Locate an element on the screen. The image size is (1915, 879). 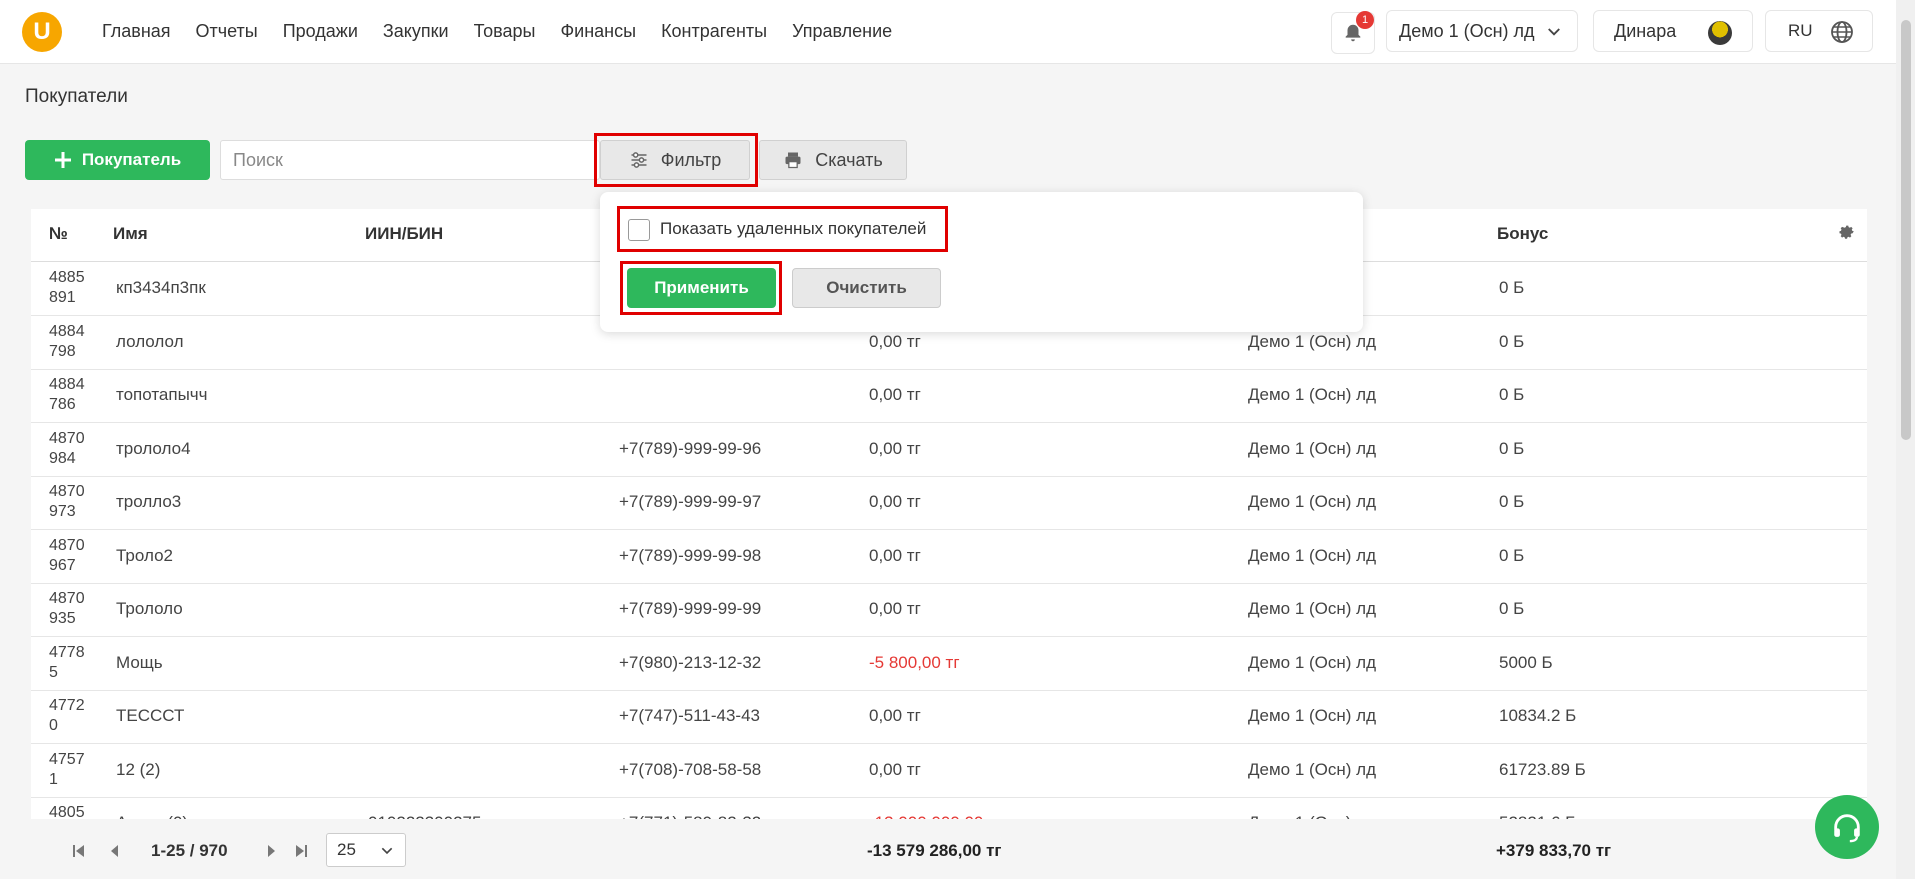
customer-name: кп3434п3пк is located at coordinates (161, 287).